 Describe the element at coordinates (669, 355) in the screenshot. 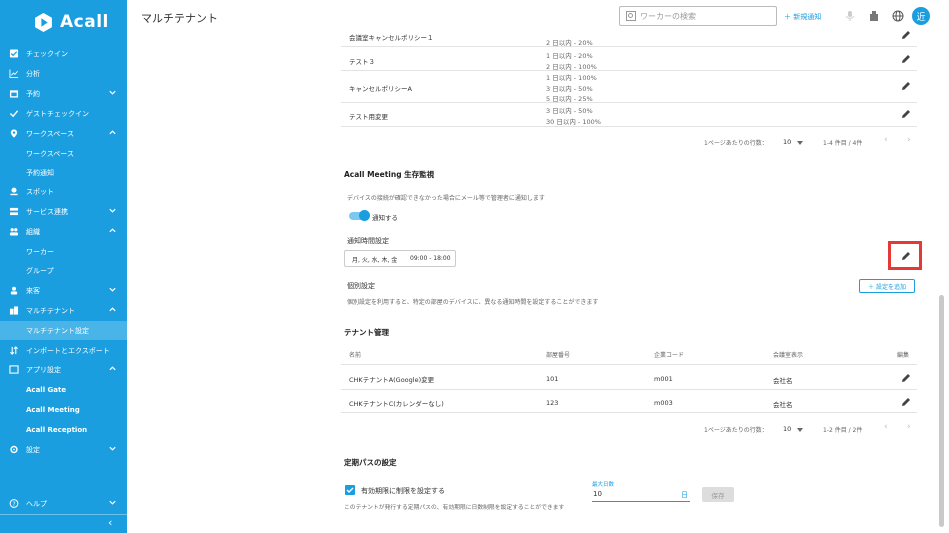

I see `column-header-code: 企業コード` at that location.